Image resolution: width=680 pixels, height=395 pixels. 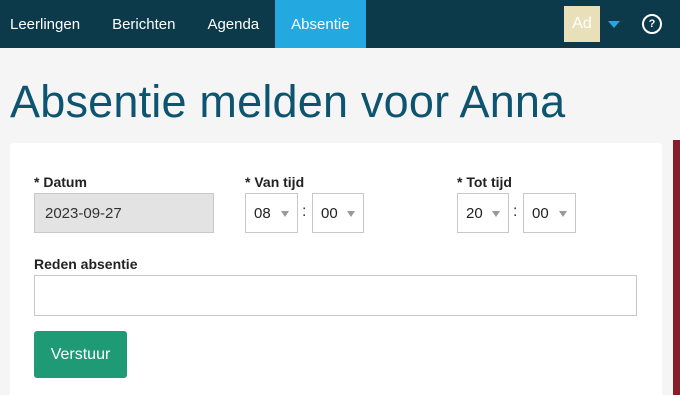 I want to click on chevron-down-icon, so click(x=614, y=24).